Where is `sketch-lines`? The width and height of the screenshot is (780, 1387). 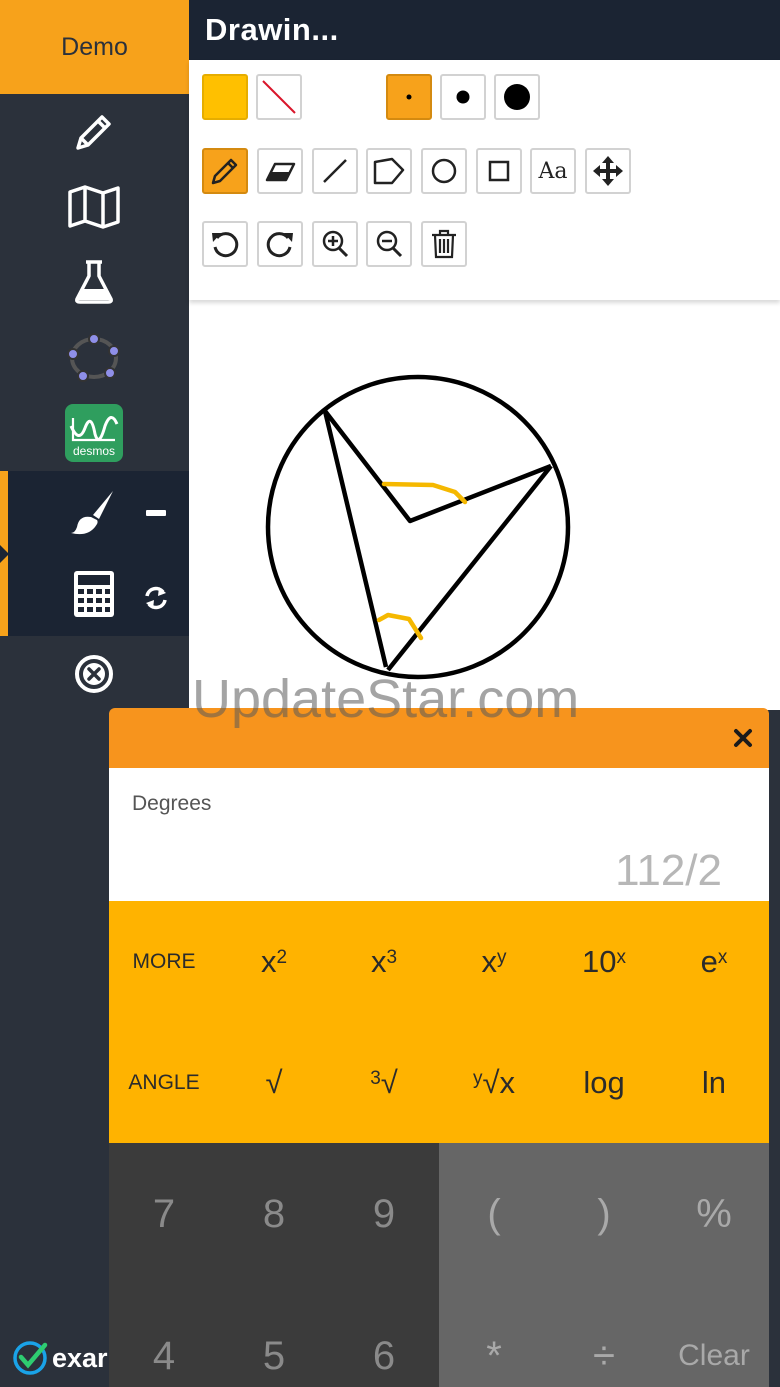
sketch-lines is located at coordinates (437, 540).